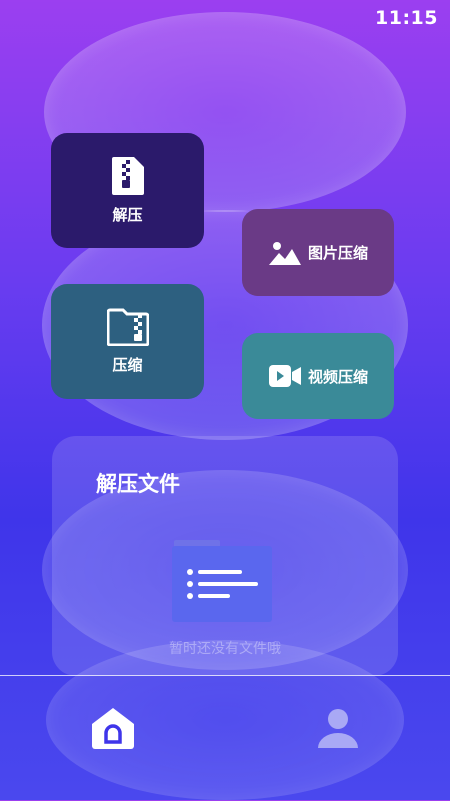  I want to click on user-icon, so click(338, 729).